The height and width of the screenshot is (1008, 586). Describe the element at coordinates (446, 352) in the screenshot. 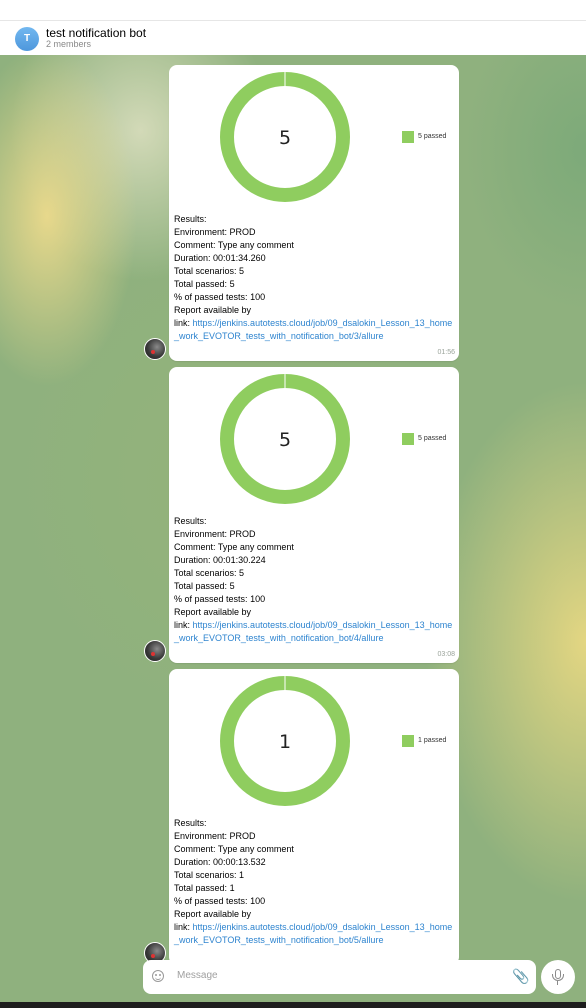

I see `message-time: 01:56` at that location.